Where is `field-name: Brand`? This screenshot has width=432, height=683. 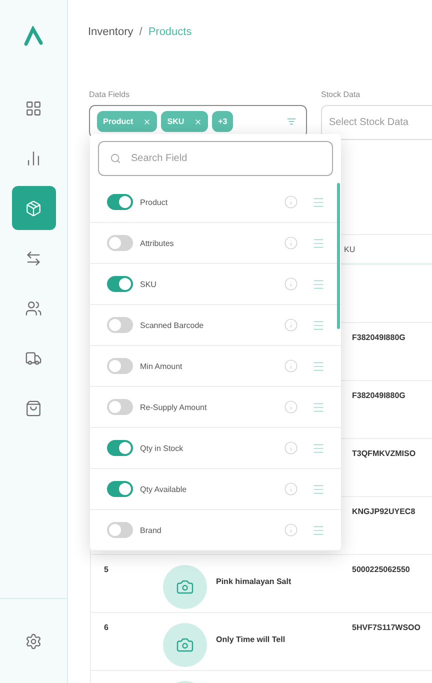
field-name: Brand is located at coordinates (151, 530).